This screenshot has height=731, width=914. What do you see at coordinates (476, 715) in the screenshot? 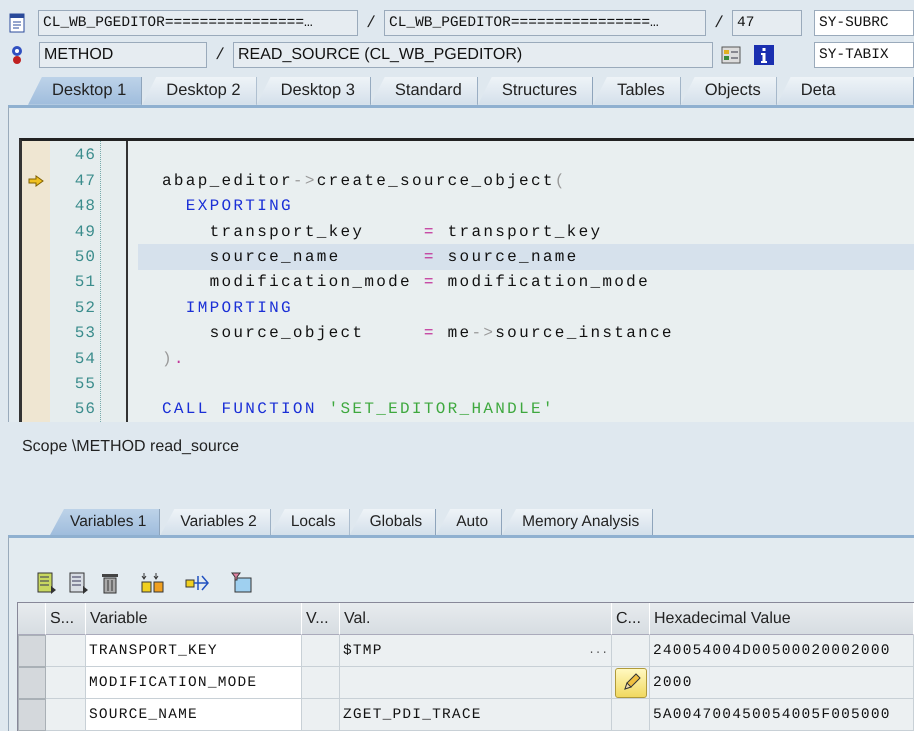
I see `table-cell: ZGET_PDI_TRACE` at bounding box center [476, 715].